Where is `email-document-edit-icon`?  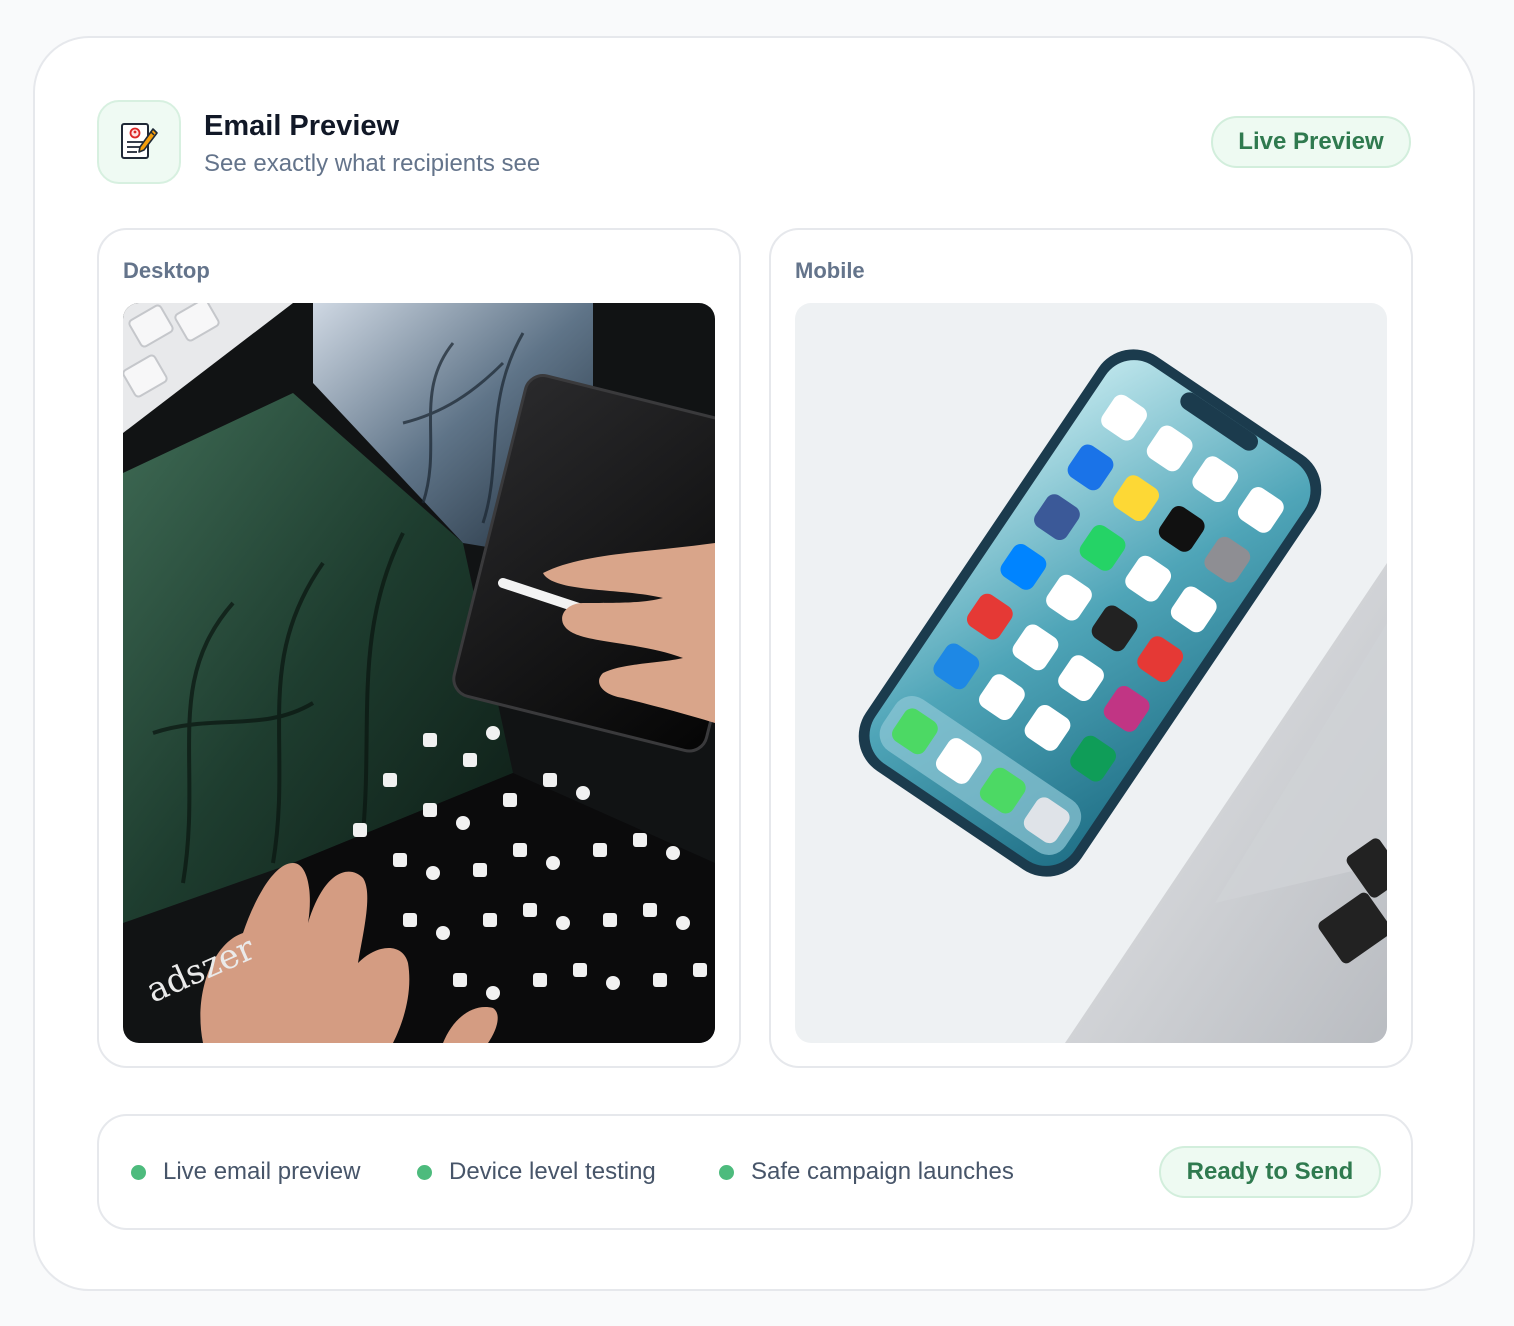 email-document-edit-icon is located at coordinates (139, 141).